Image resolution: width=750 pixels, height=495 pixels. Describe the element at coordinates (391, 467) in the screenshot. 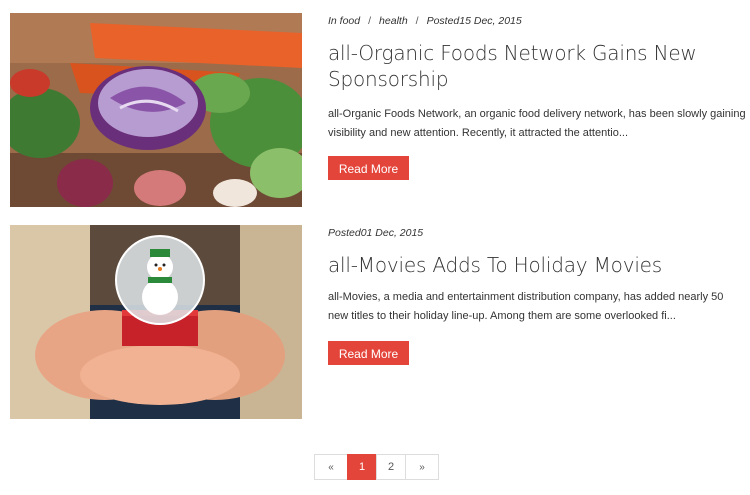

I see `pagination-page-2: 2` at that location.